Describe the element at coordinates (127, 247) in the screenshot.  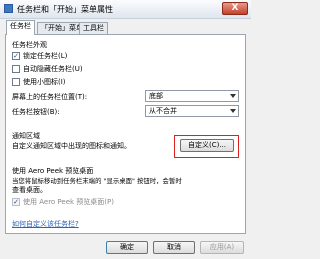
I see `ok-button: 确定` at that location.